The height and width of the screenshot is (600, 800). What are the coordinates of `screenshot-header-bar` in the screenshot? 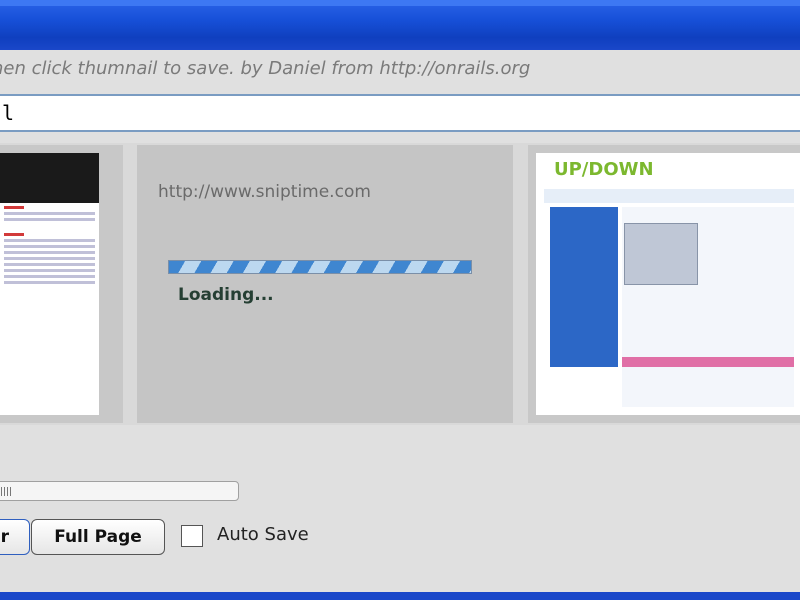 It's located at (49, 178).